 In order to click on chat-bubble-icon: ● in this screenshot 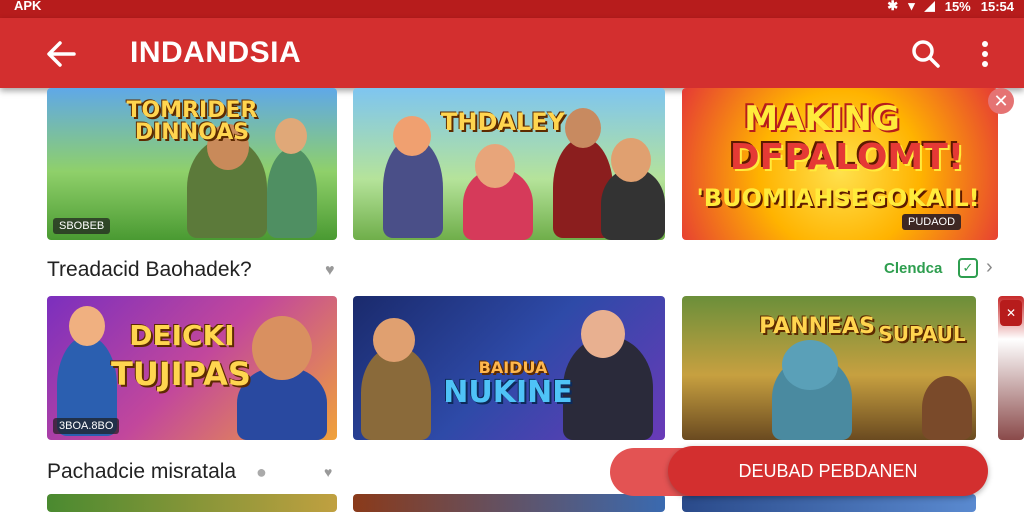, I will do `click(261, 472)`.